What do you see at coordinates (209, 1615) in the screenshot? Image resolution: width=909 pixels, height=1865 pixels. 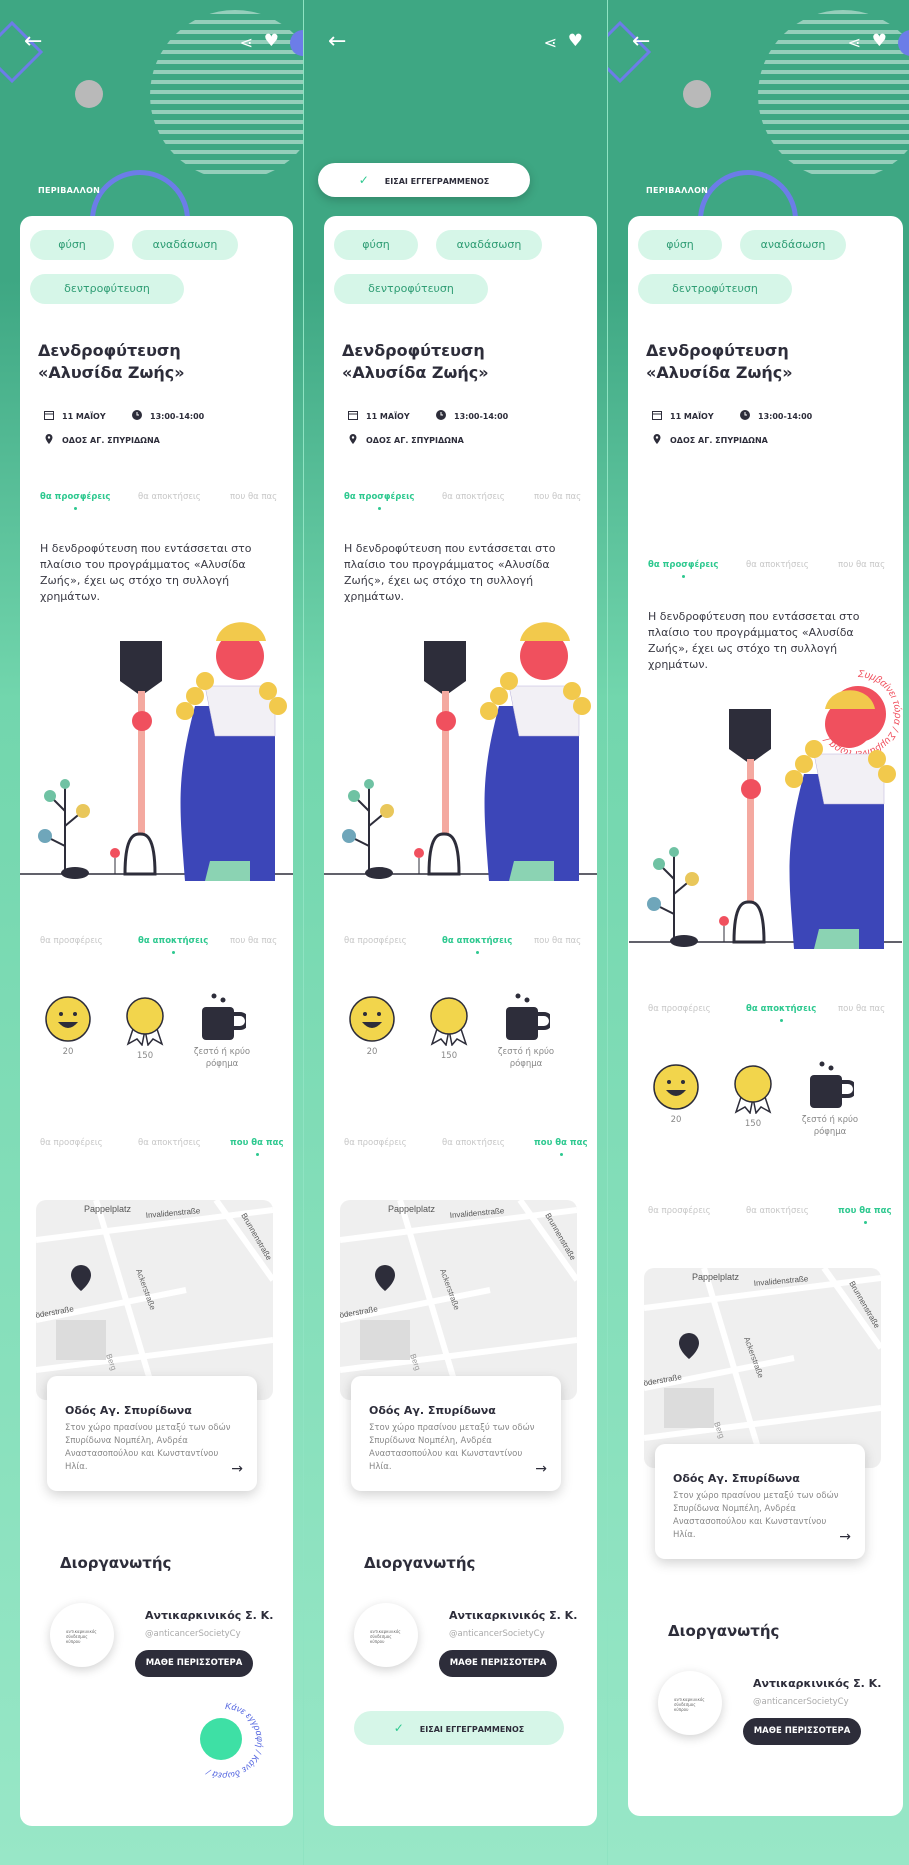 I see `organizer-name: Αντικαρκινικός Σ. Κ.` at bounding box center [209, 1615].